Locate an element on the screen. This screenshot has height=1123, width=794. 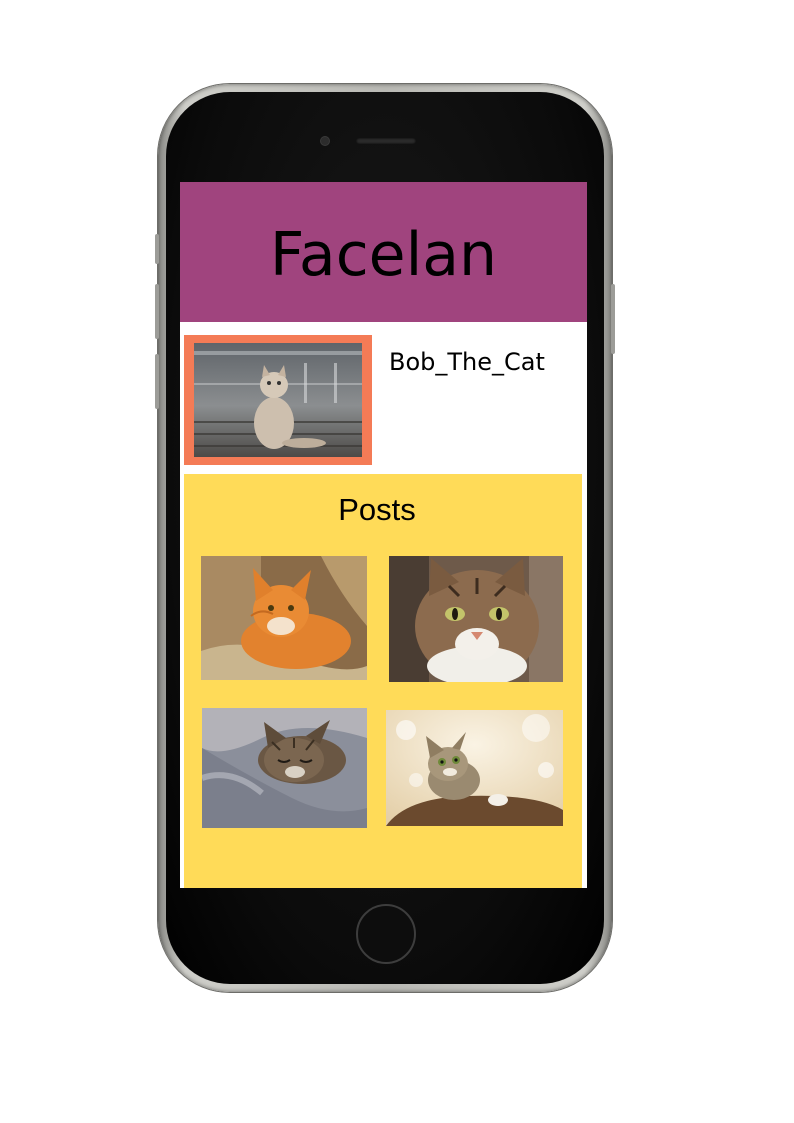
power-button is located at coordinates (613, 319).